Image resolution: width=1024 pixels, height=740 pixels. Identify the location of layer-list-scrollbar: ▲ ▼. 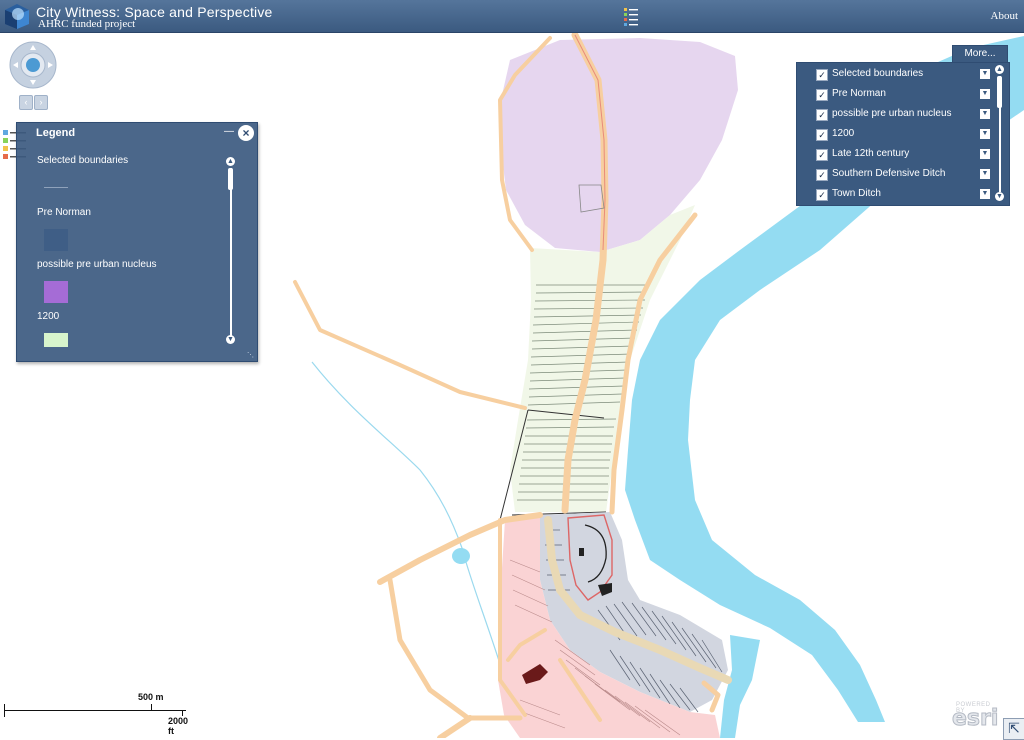
(1000, 134).